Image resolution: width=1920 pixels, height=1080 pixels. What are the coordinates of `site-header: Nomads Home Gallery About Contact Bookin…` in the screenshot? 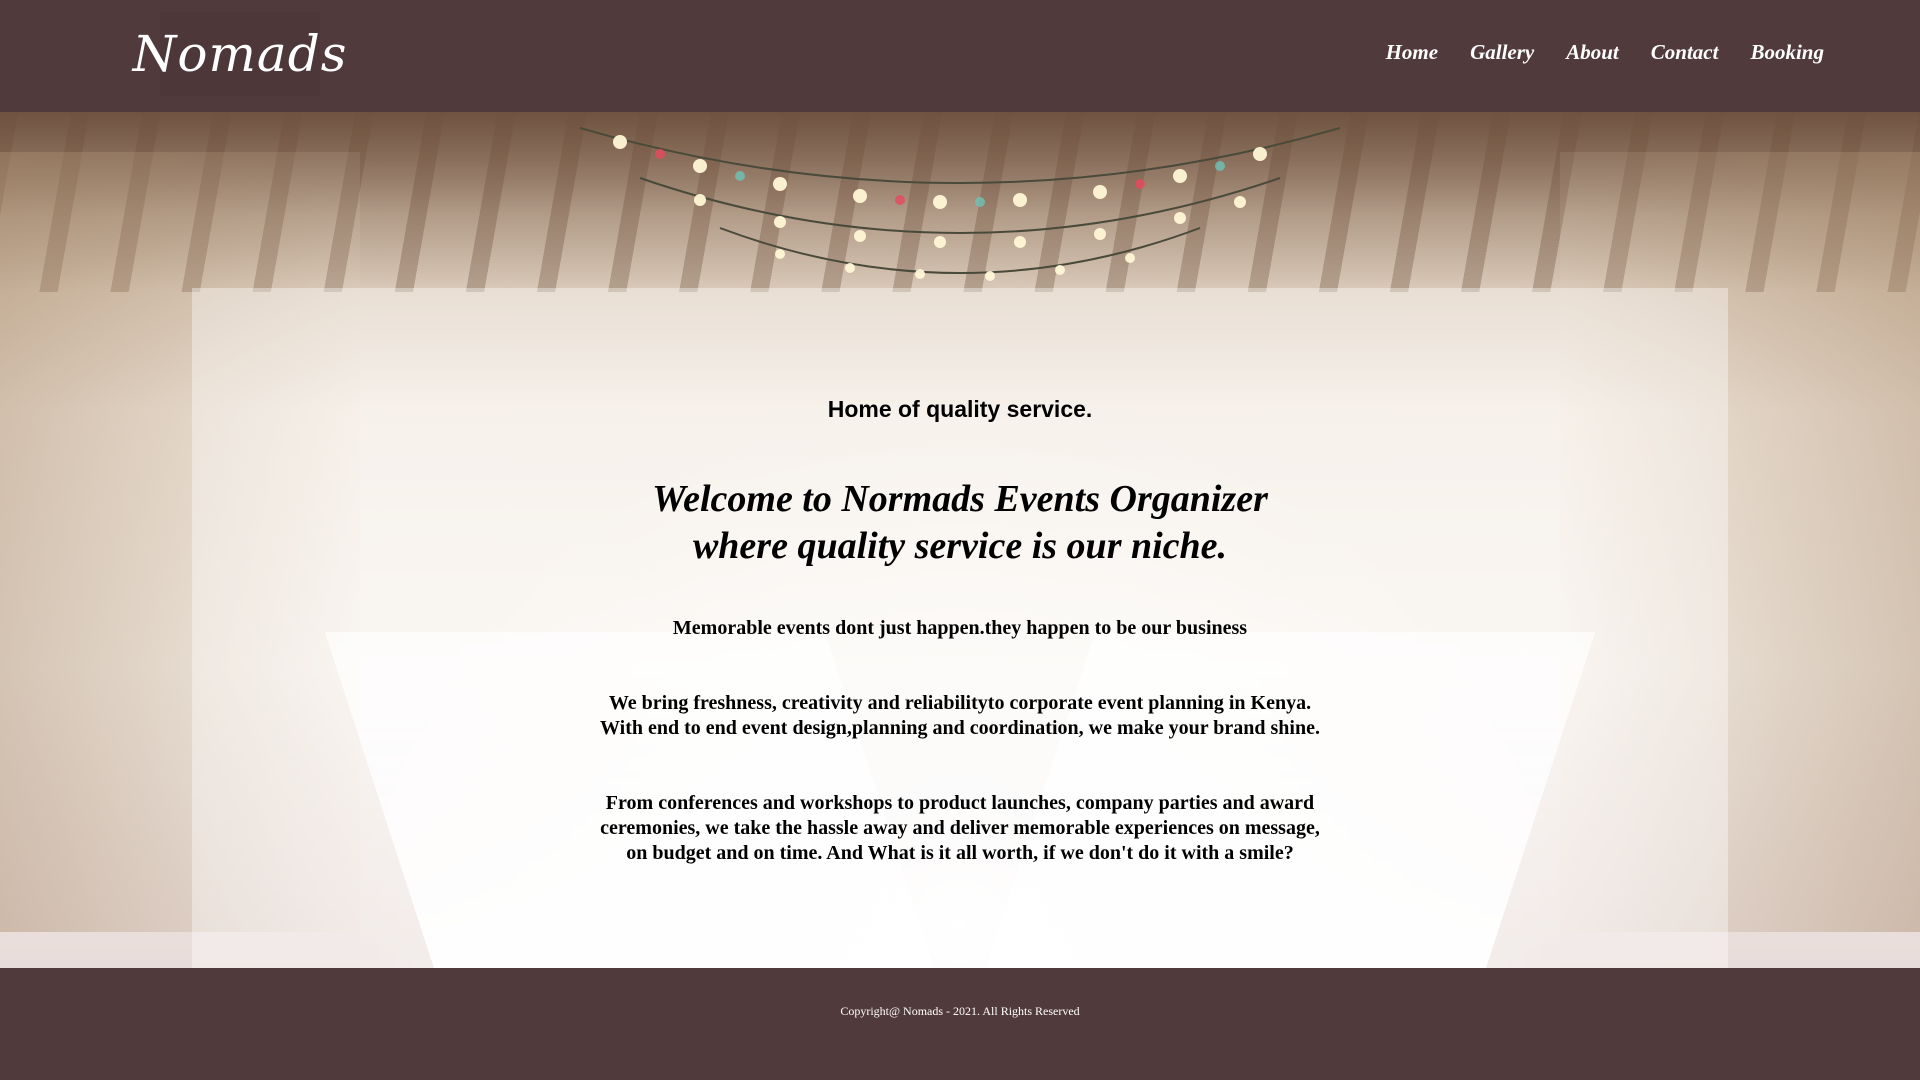 It's located at (960, 56).